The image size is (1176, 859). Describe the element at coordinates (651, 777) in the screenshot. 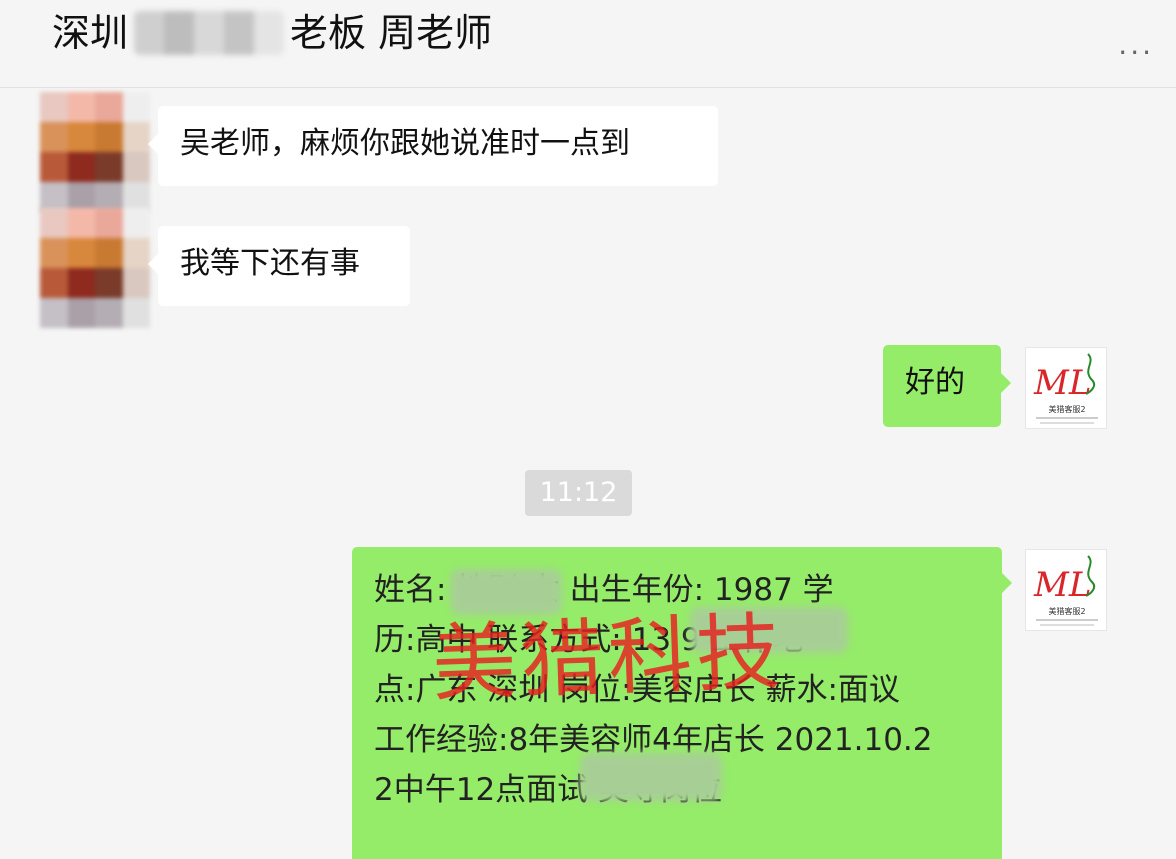

I see `redacted-text` at that location.